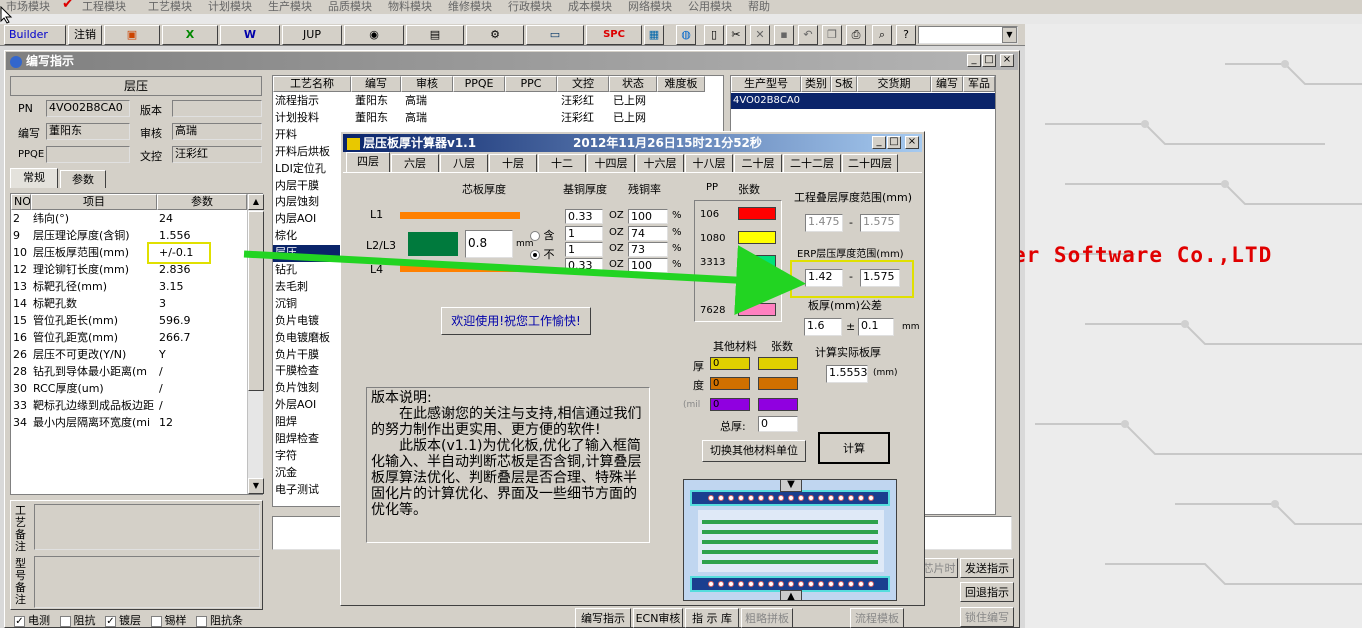  Describe the element at coordinates (368, 162) in the screenshot. I see `calc-tab: 四层` at that location.